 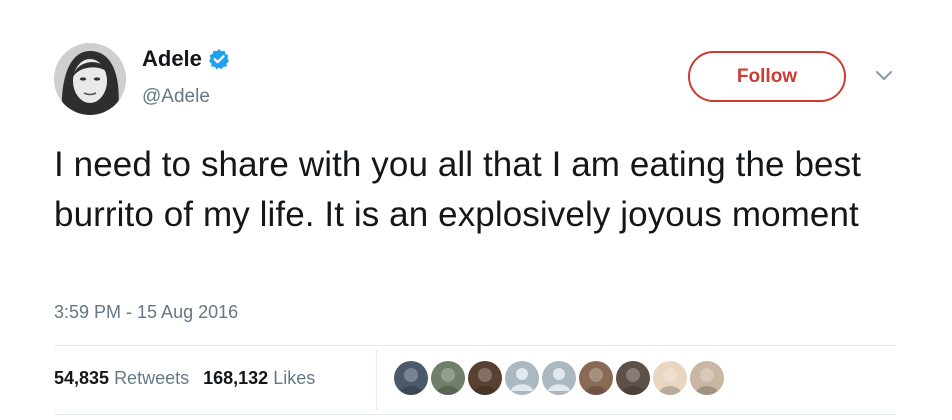 What do you see at coordinates (475, 345) in the screenshot?
I see `stats-divider-top` at bounding box center [475, 345].